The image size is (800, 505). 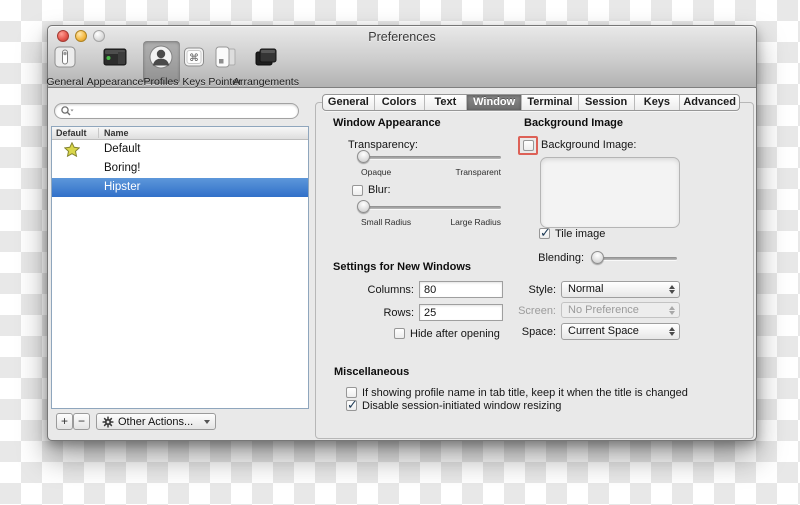 I want to click on remove-profile-button: −, so click(x=81, y=421).